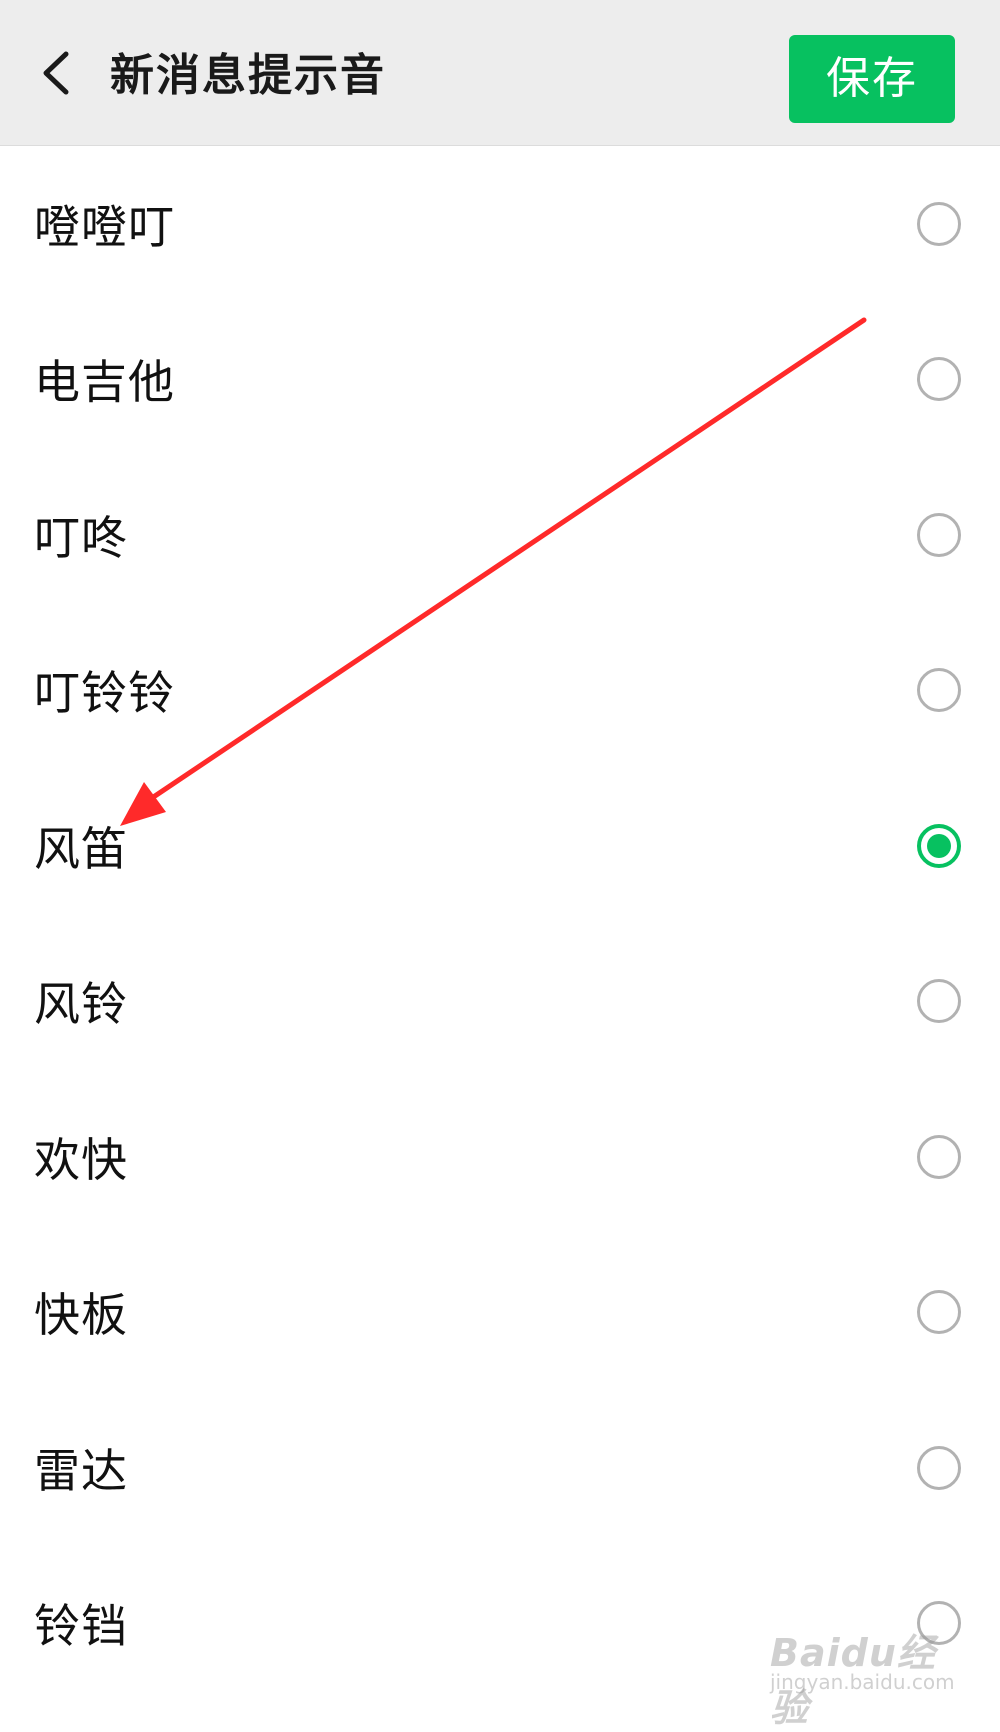 This screenshot has width=1000, height=1732. Describe the element at coordinates (81, 537) in the screenshot. I see `sound-option-label: 叮咚` at that location.